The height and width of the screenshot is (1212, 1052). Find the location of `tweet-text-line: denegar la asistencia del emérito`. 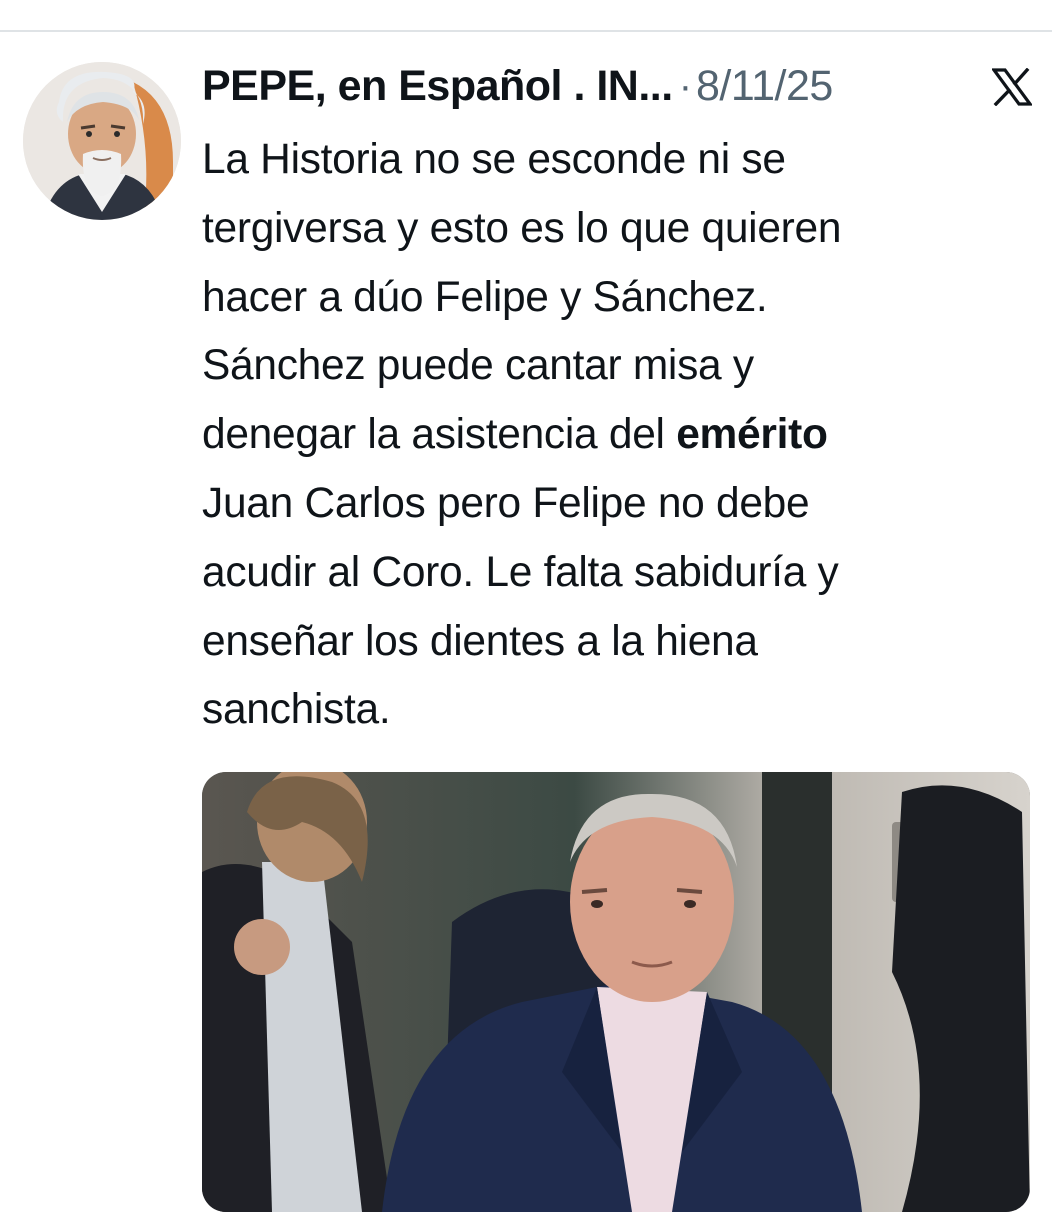

tweet-text-line: denegar la asistencia del emérito is located at coordinates (622, 435).